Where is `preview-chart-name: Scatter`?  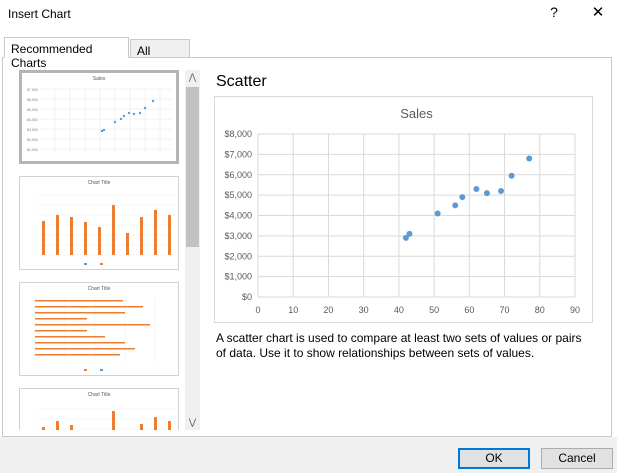 preview-chart-name: Scatter is located at coordinates (241, 81).